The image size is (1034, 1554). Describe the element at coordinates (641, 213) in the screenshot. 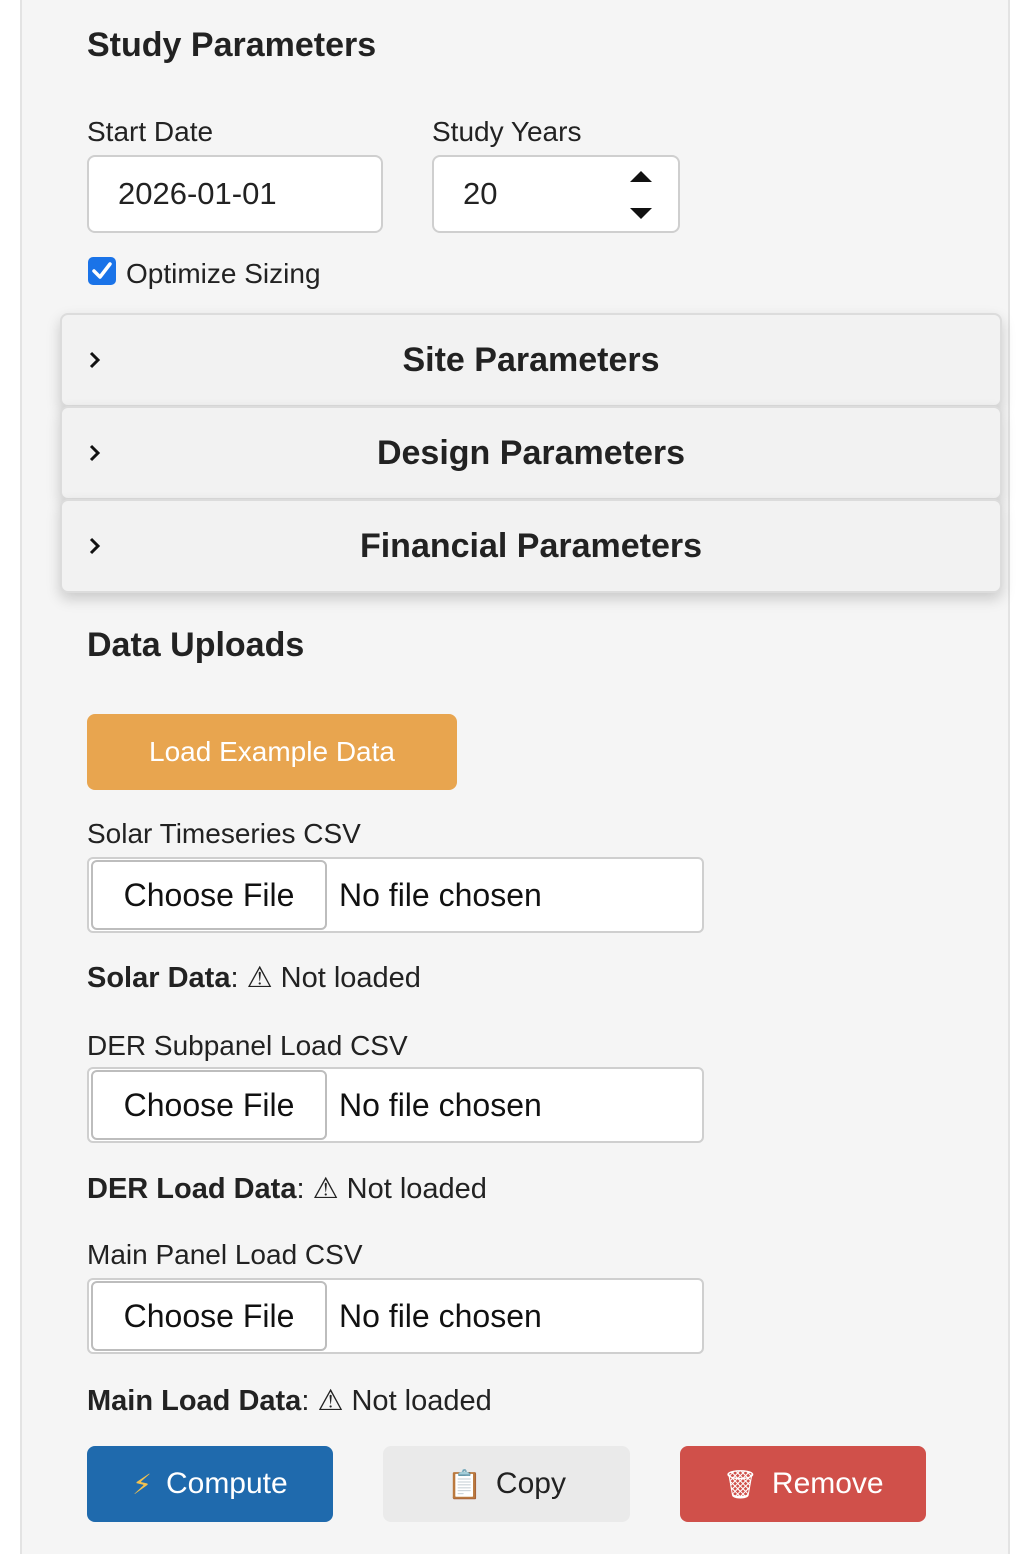

I see `decrement-arrow-icon` at that location.